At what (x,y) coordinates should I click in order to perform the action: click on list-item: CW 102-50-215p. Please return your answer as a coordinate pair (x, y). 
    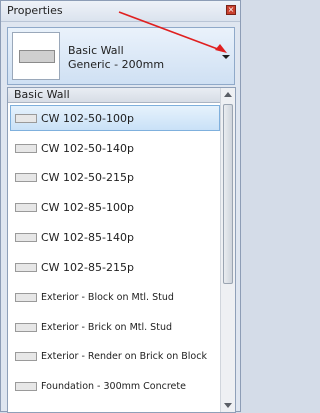
    Looking at the image, I should click on (115, 177).